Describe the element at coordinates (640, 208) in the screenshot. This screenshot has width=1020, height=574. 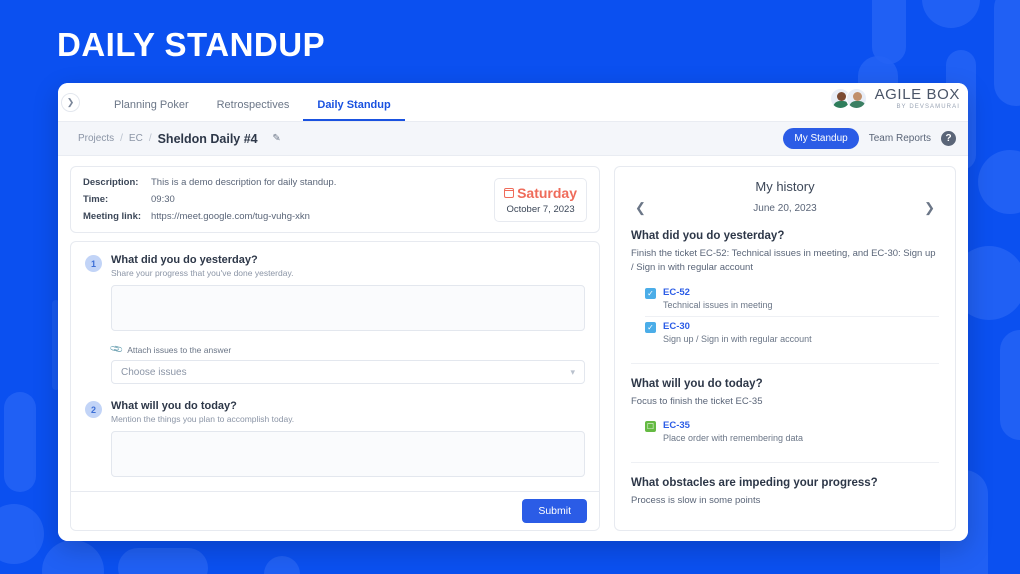
I see `chevron-left-icon: ❮` at that location.